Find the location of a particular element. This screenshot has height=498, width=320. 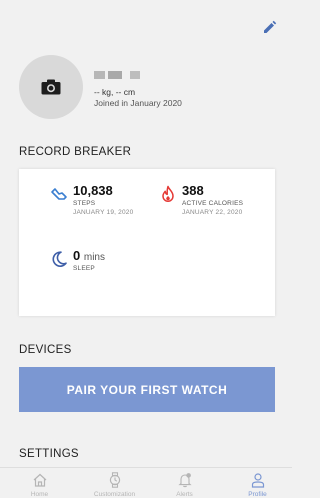

edit-icon is located at coordinates (270, 27).